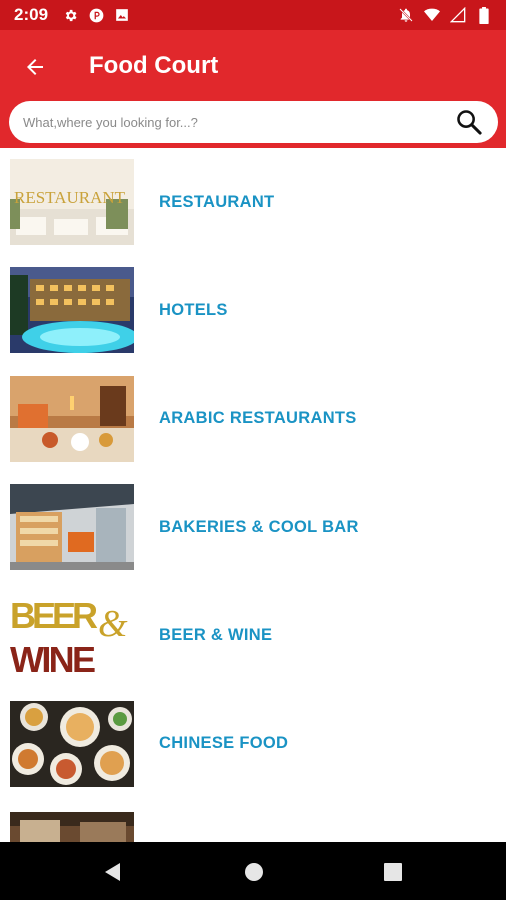 This screenshot has width=506, height=900. I want to click on parking-icon, so click(96, 15).